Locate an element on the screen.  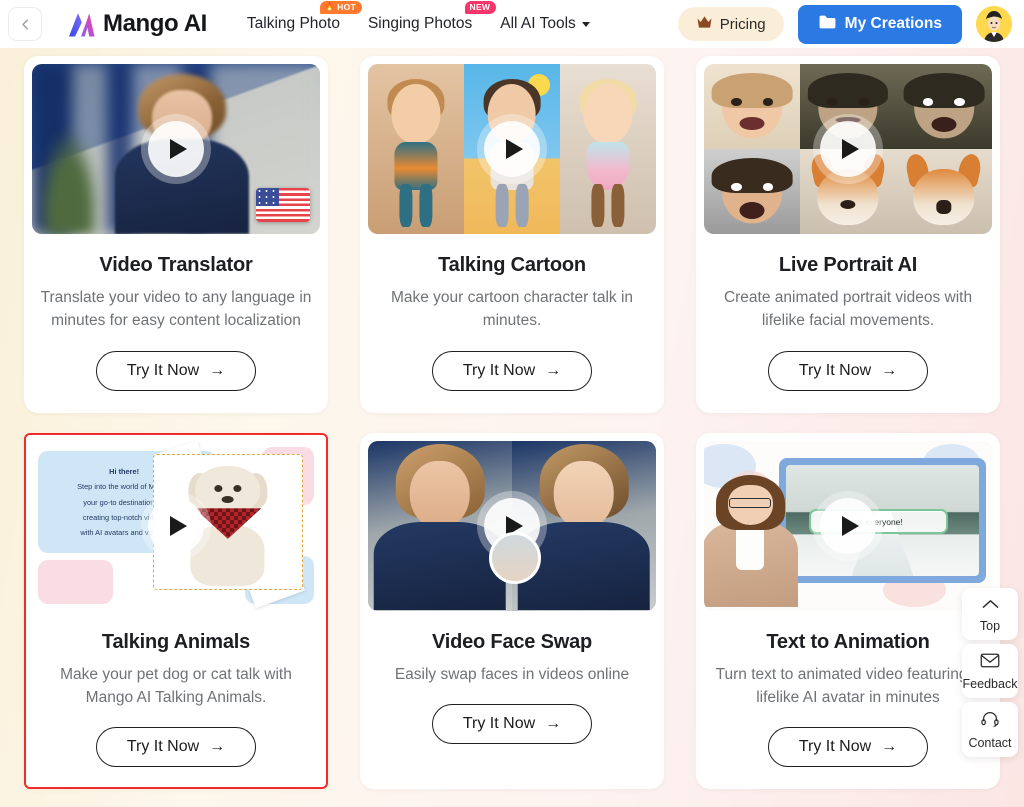
nav-item-talking-photo: Talking Photo 🔥 HOT is located at coordinates (304, 17).